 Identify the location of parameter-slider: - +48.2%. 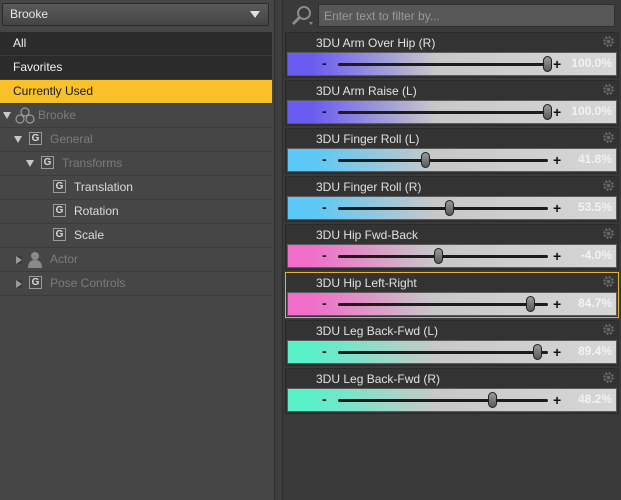
(452, 400).